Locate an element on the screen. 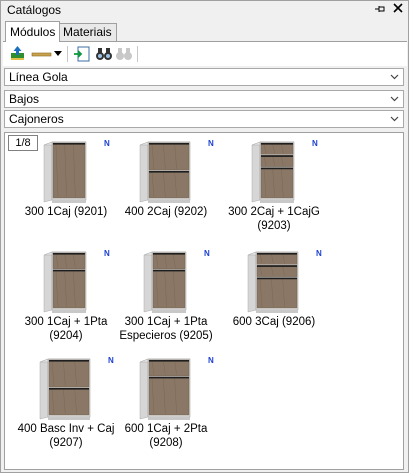 The width and height of the screenshot is (409, 473). line-select: Línea Gola is located at coordinates (204, 77).